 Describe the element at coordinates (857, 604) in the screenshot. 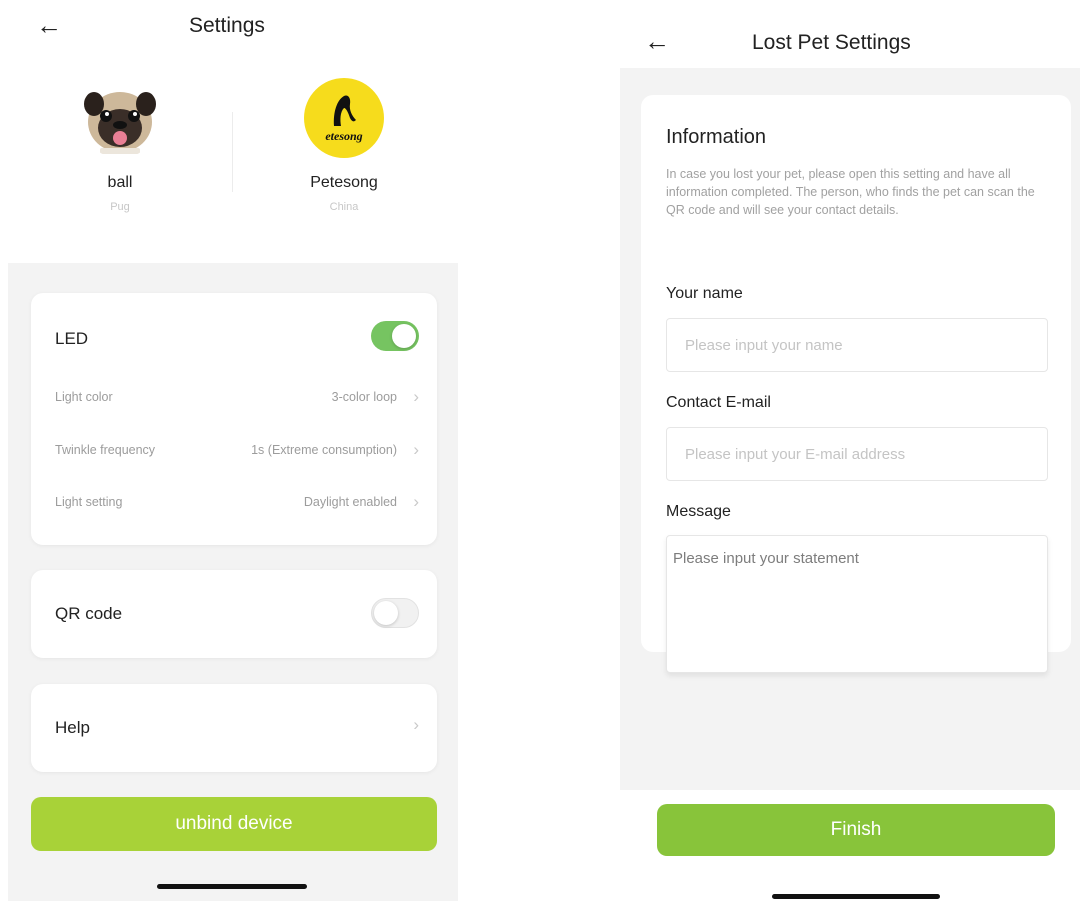

I see `message-textarea` at that location.